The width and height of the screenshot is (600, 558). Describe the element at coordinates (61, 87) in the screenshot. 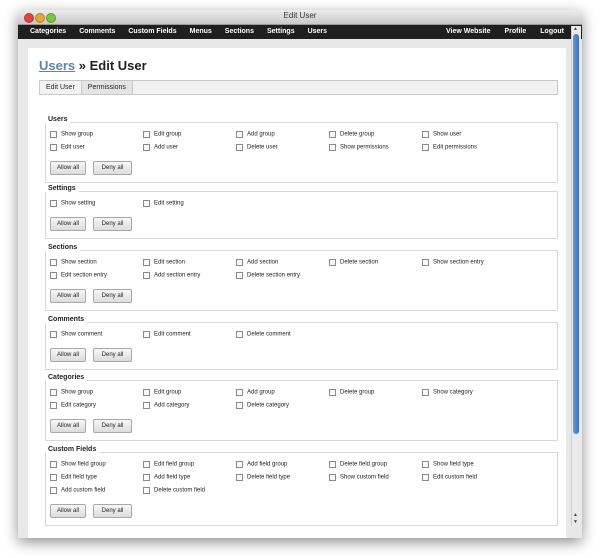

I see `tab-edit-user: Edit User` at that location.